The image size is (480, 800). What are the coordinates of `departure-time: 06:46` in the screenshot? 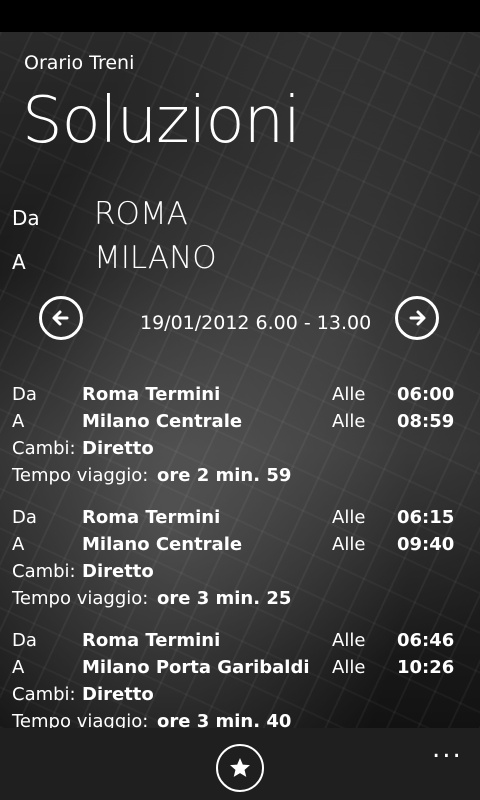 It's located at (426, 640).